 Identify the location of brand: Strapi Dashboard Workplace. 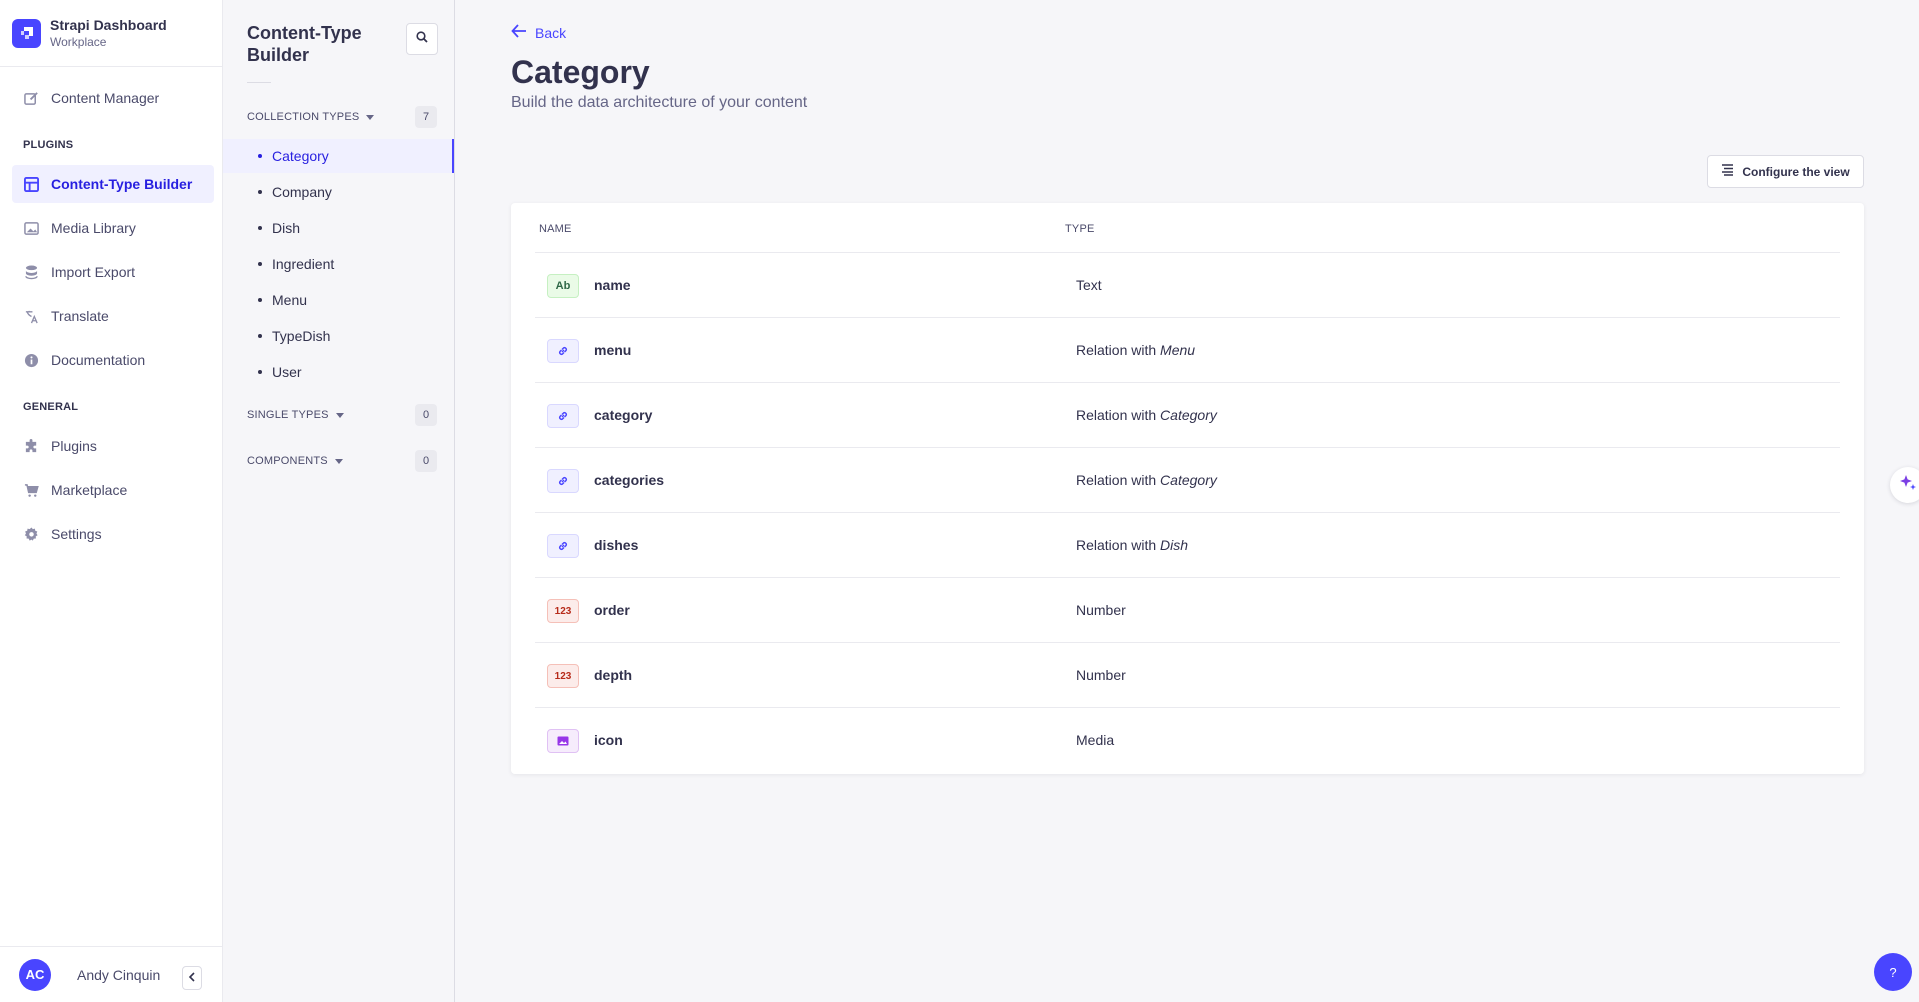
(111, 33).